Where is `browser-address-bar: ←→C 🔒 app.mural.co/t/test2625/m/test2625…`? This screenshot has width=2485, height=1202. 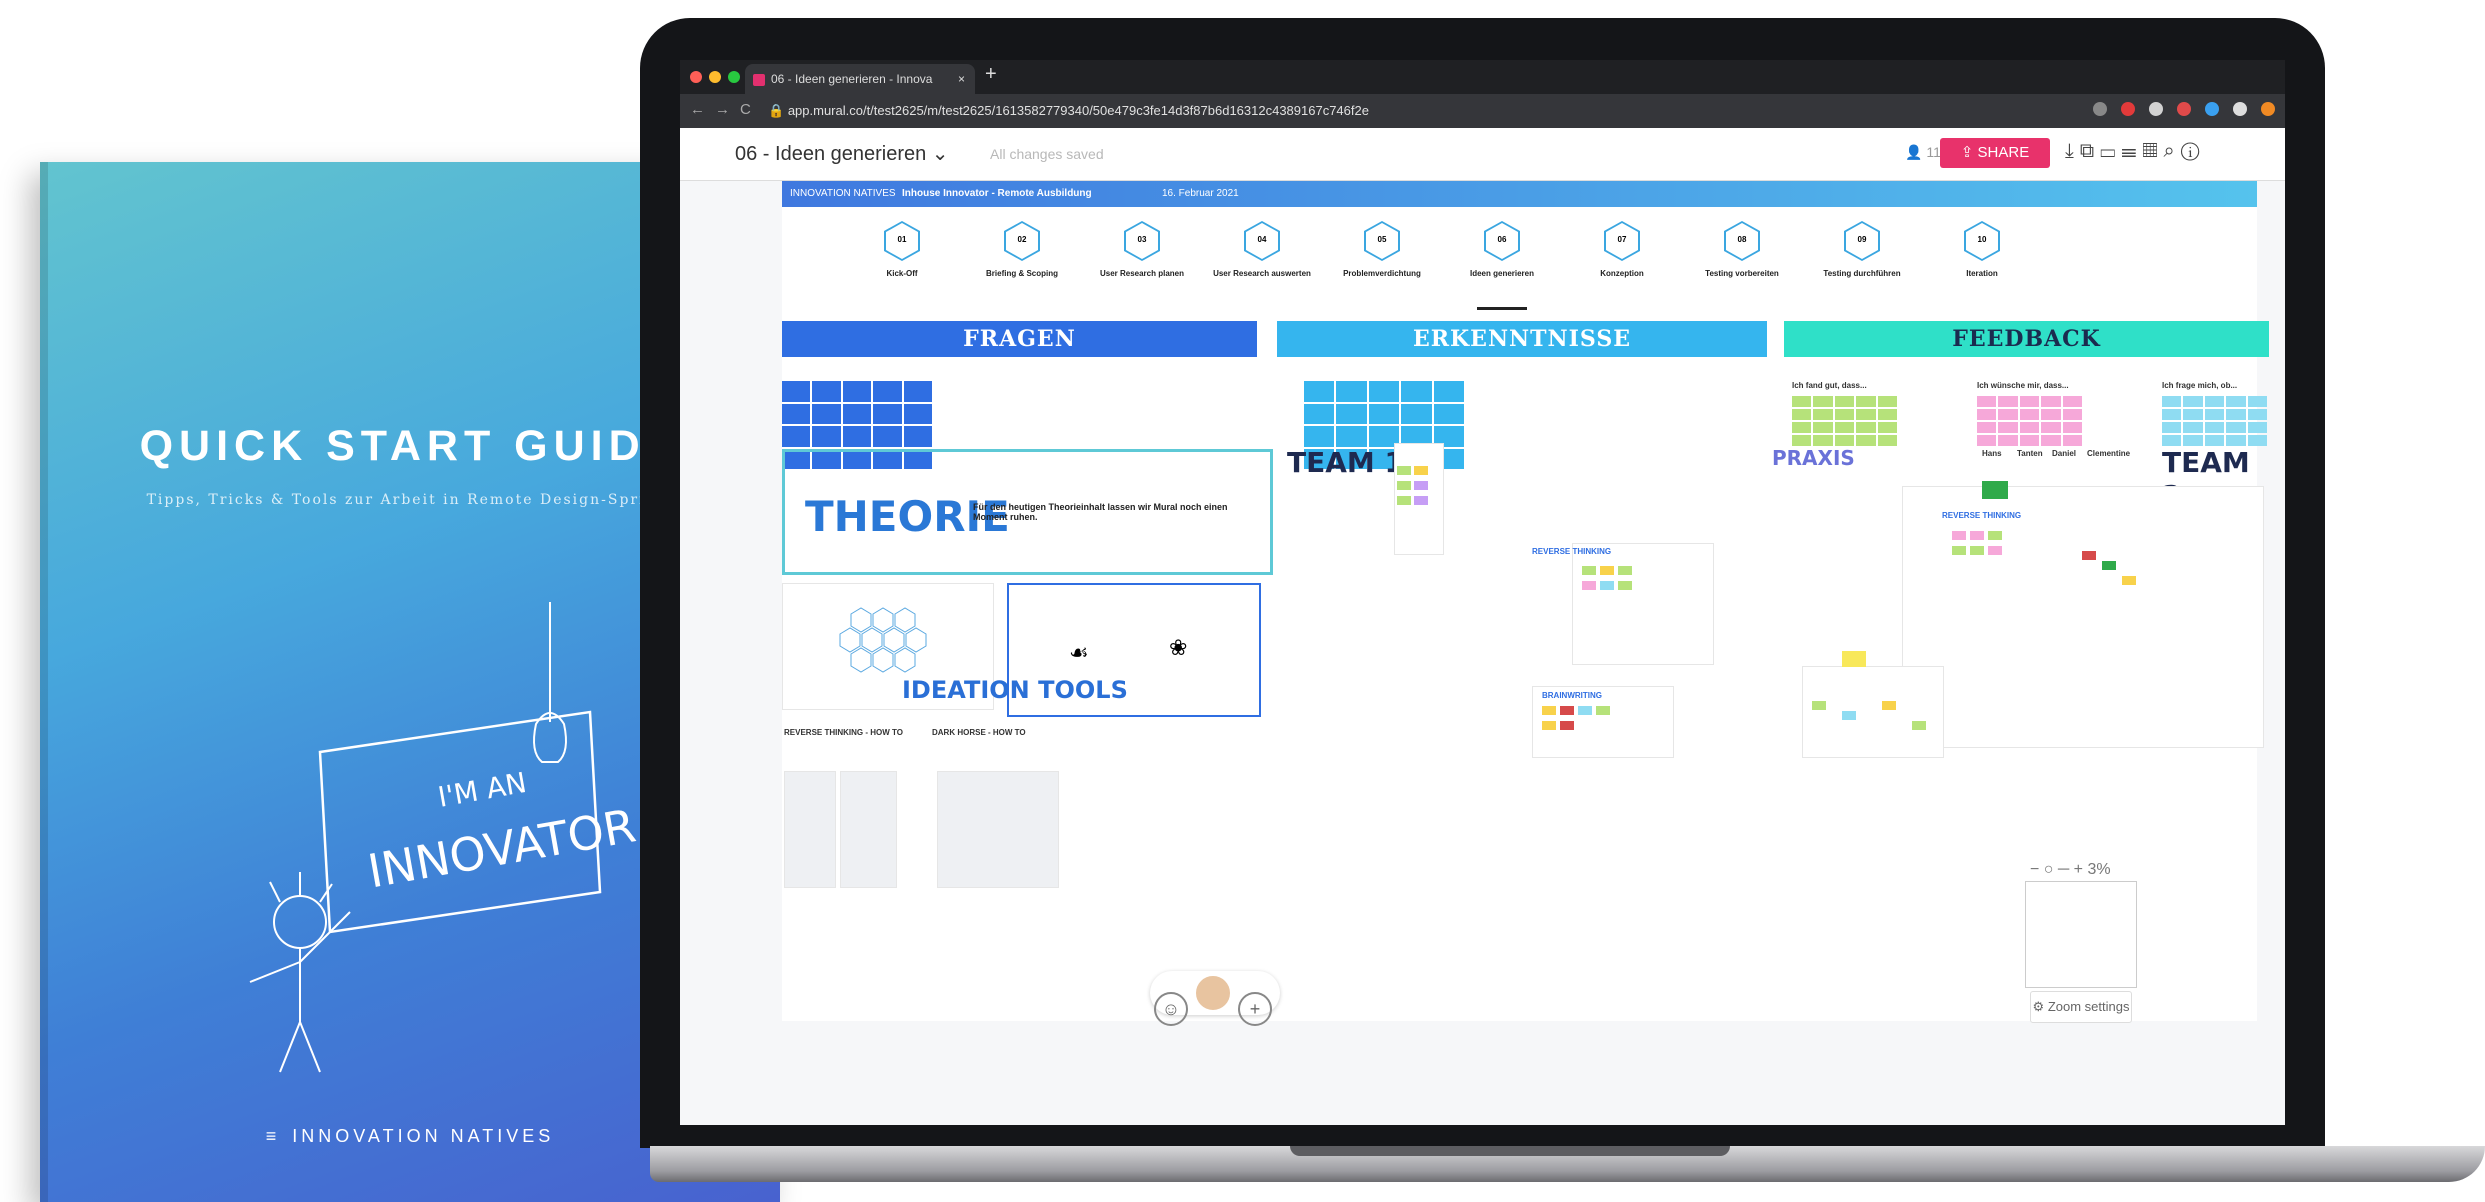 browser-address-bar: ←→C 🔒 app.mural.co/t/test2625/m/test2625… is located at coordinates (1482, 111).